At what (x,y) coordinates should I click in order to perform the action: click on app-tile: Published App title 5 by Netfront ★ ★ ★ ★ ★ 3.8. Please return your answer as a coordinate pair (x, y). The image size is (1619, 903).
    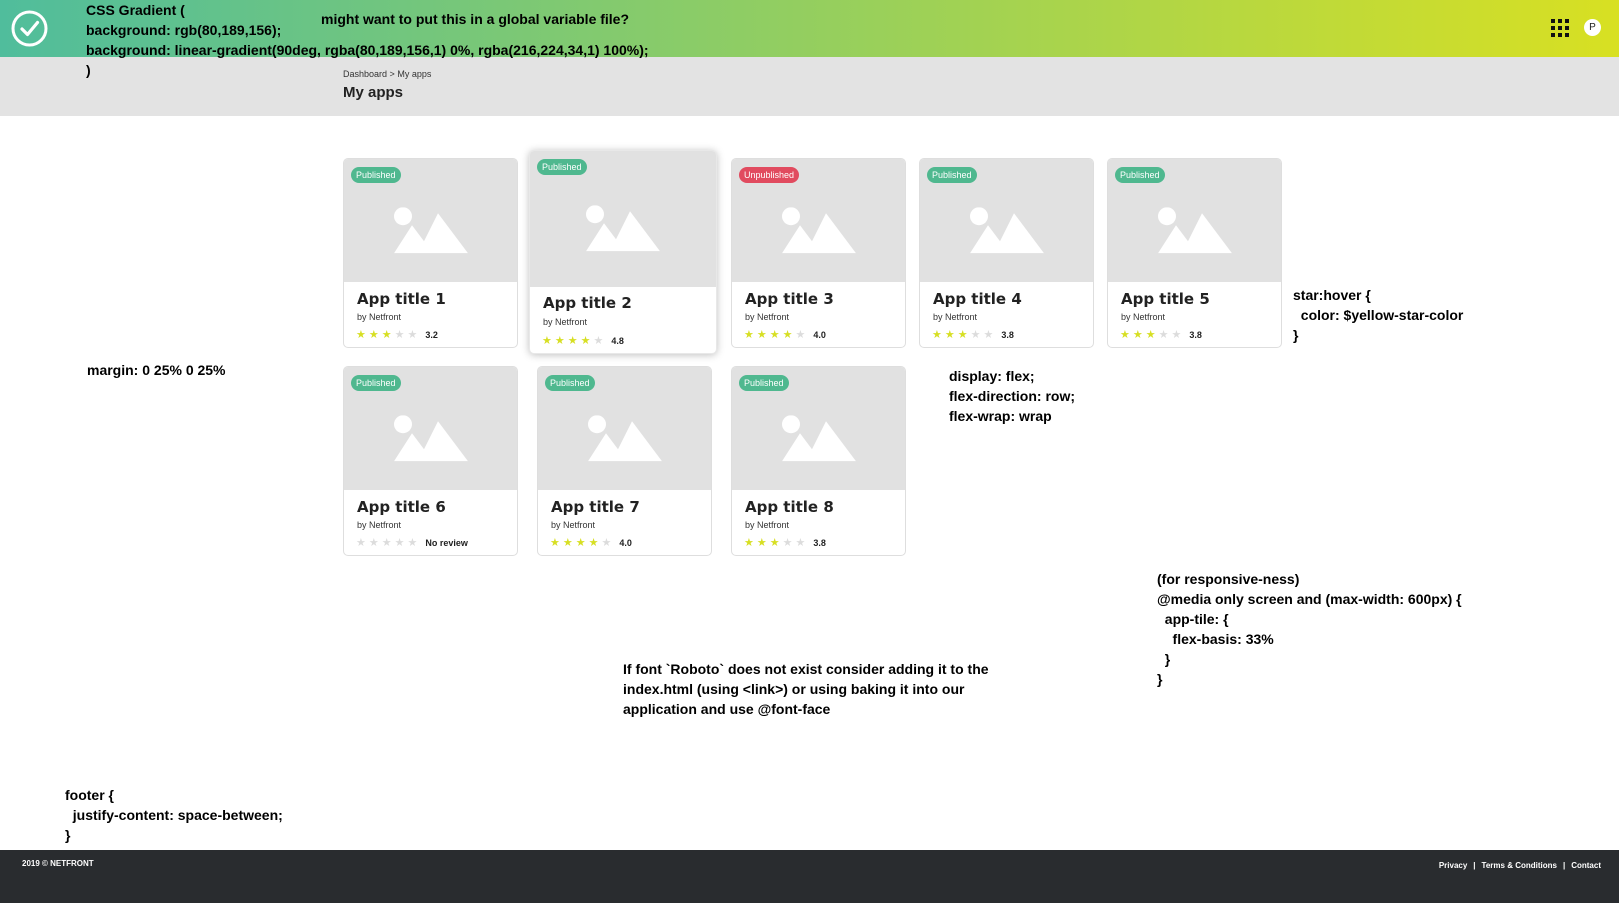
    Looking at the image, I should click on (1194, 253).